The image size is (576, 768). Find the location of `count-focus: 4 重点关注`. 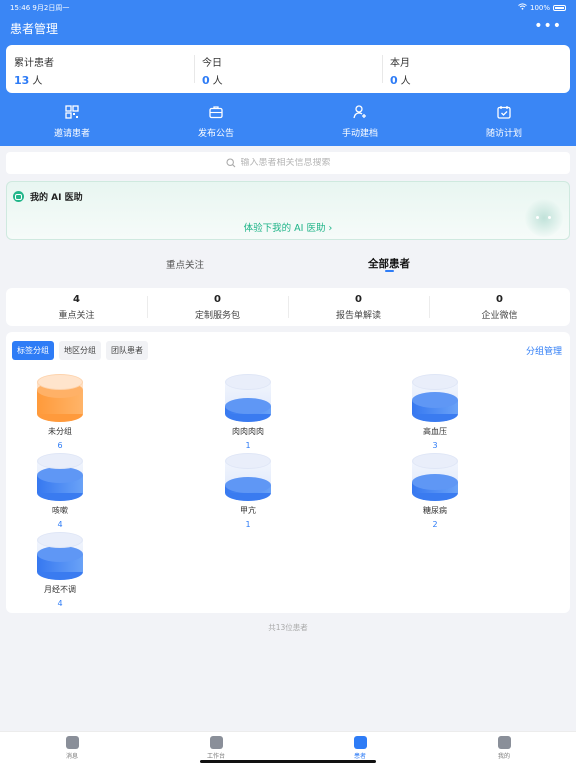

count-focus: 4 重点关注 is located at coordinates (76, 307).